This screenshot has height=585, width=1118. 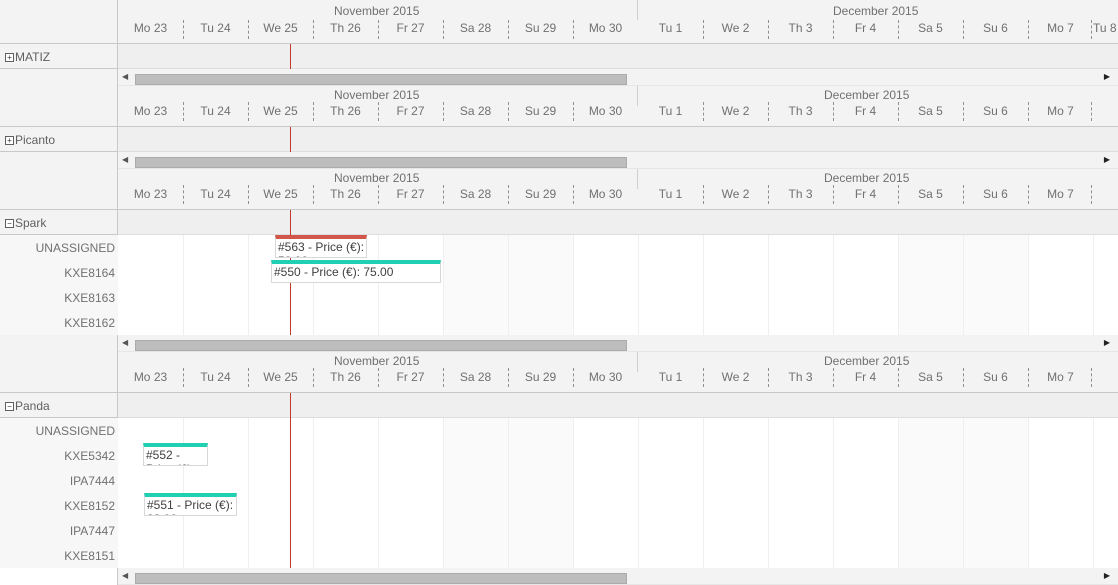 I want to click on month-label-dec: December 2015, so click(x=867, y=95).